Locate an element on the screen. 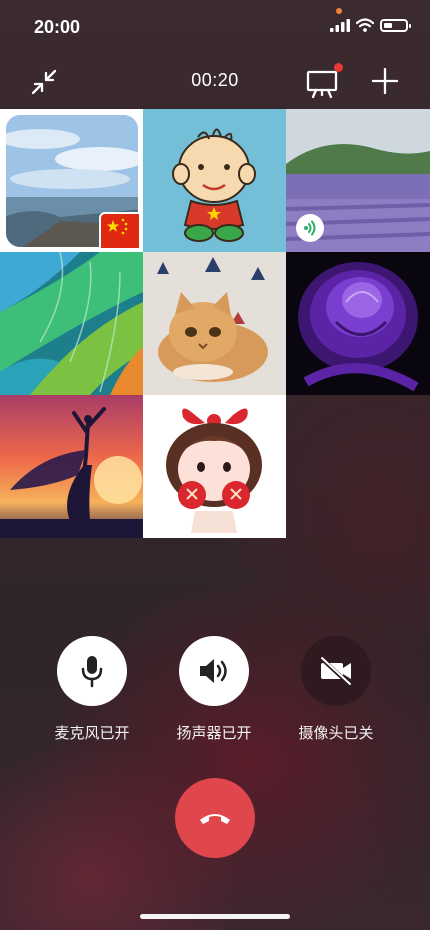 The height and width of the screenshot is (930, 430). speaker-icon is located at coordinates (213, 671).